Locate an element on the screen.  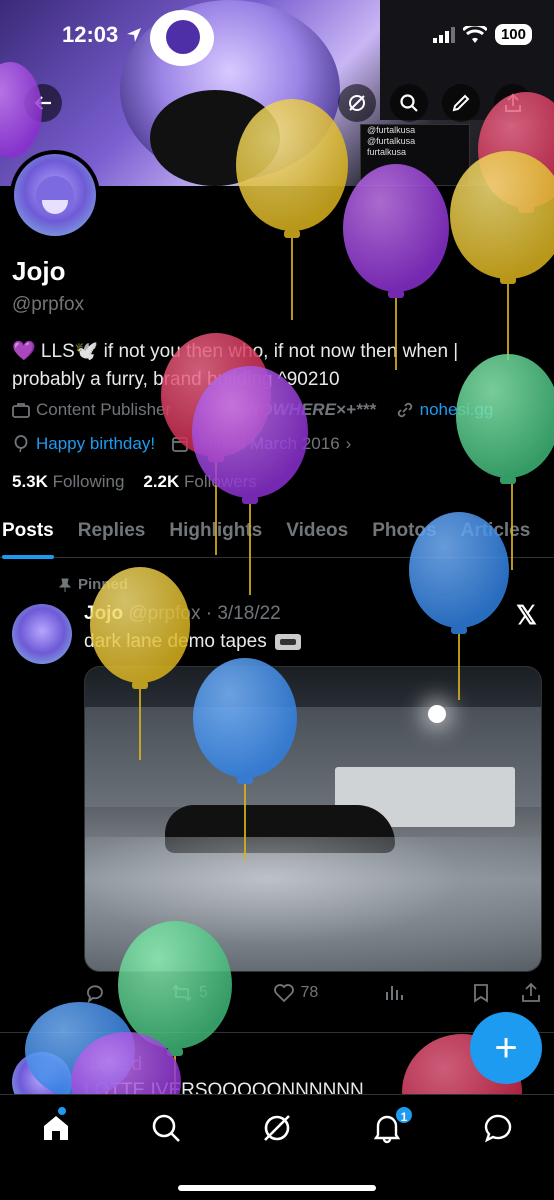
x-logo-icon: 𝕏 is located at coordinates (526, 615).